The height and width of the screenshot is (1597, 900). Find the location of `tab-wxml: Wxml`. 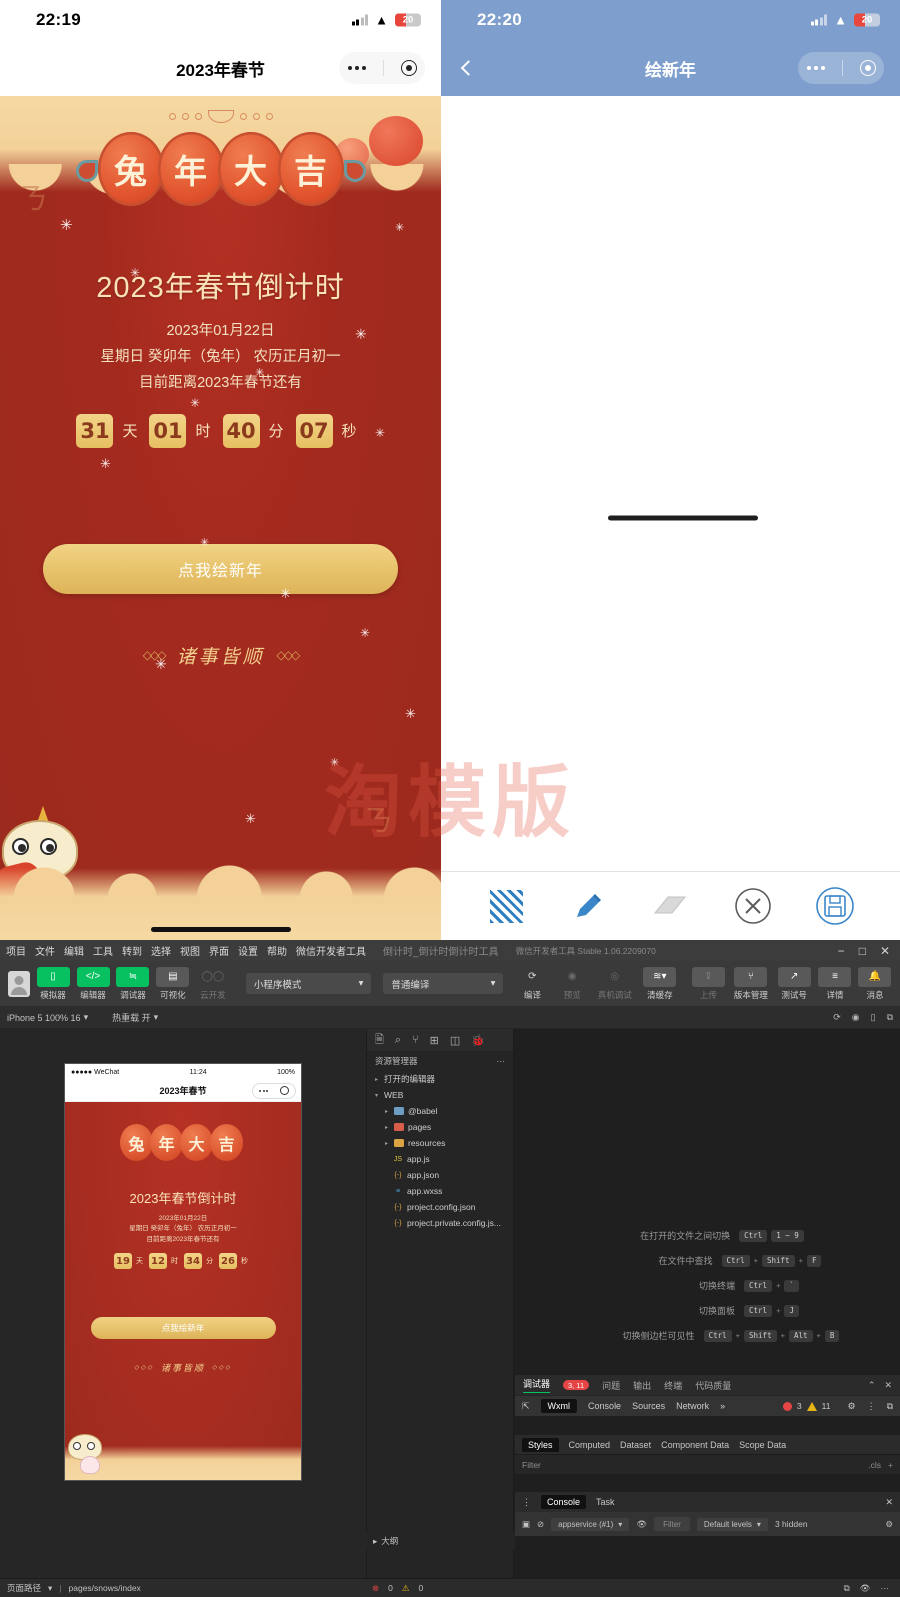

tab-wxml: Wxml is located at coordinates (559, 1406).